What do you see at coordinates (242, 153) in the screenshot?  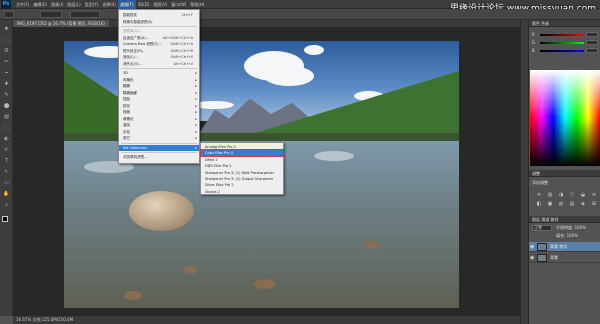 I see `nik-plugin-item: Color Efex Pro 4` at bounding box center [242, 153].